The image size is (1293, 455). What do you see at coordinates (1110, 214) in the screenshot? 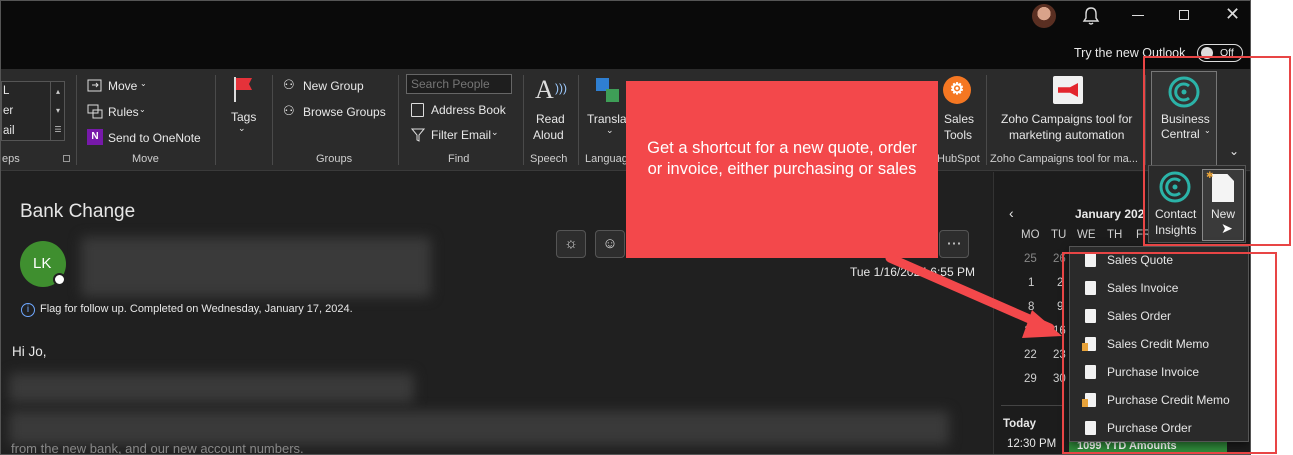
I see `calendar-month: January 202` at bounding box center [1110, 214].